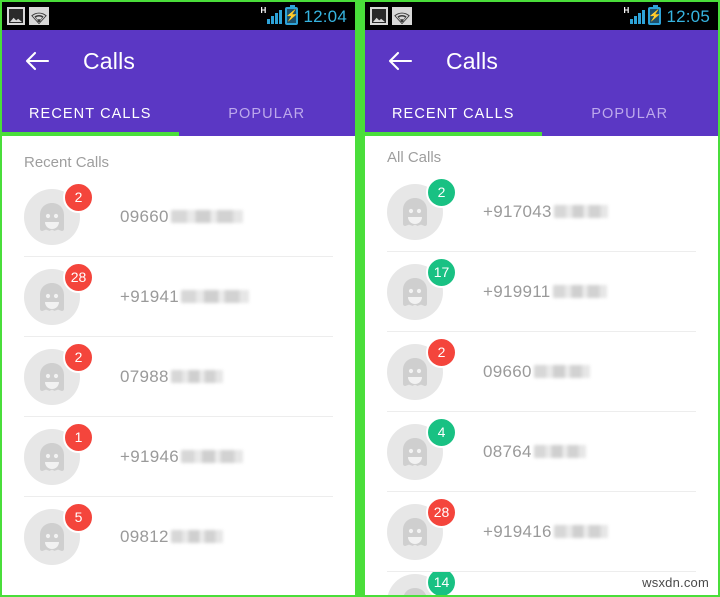 This screenshot has width=720, height=597. What do you see at coordinates (441, 272) in the screenshot?
I see `call-count-badge: 17` at bounding box center [441, 272].